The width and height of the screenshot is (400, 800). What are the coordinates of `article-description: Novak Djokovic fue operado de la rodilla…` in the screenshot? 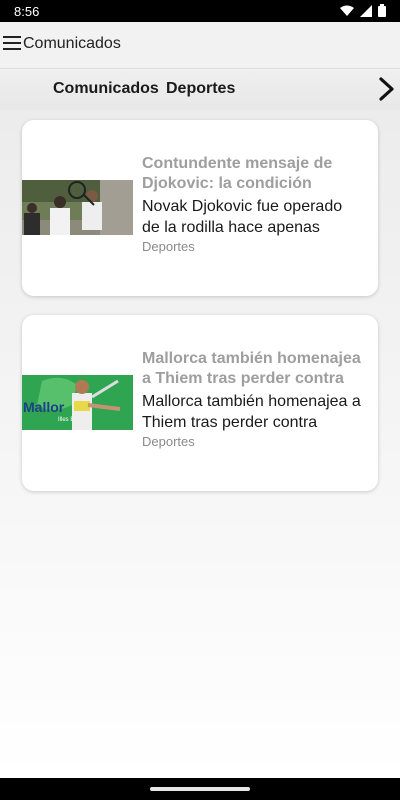 It's located at (242, 217).